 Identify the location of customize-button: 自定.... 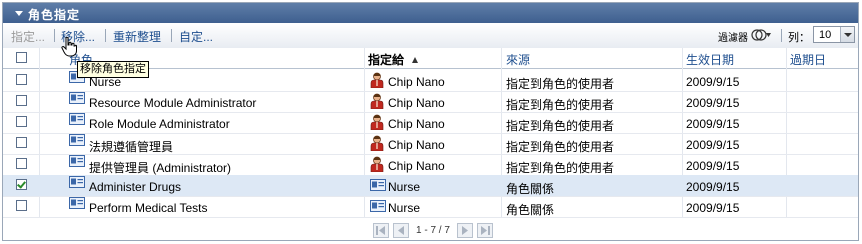
(196, 36).